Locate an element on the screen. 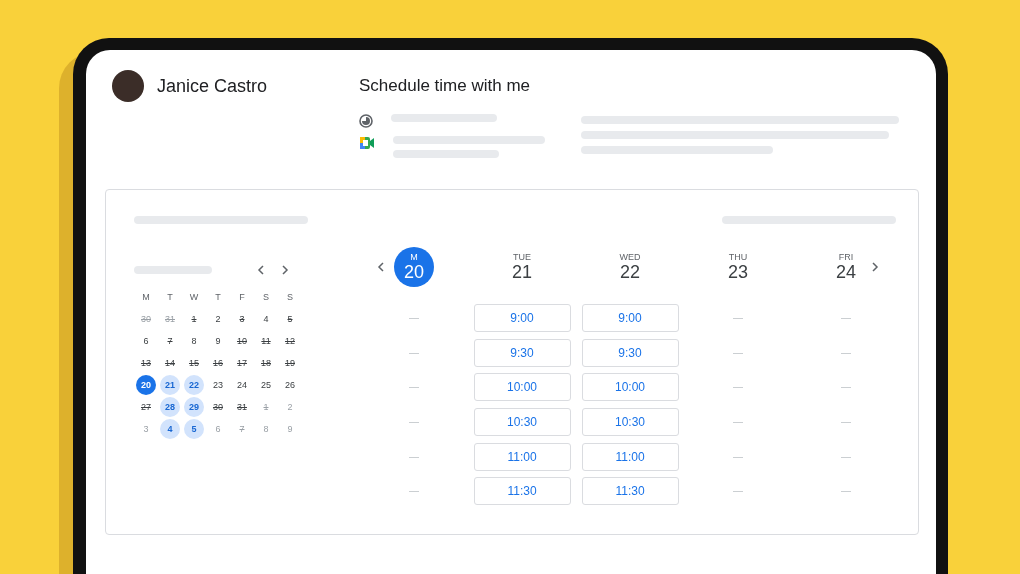 The image size is (1020, 574). page-title: Schedule time with me is located at coordinates (445, 86).